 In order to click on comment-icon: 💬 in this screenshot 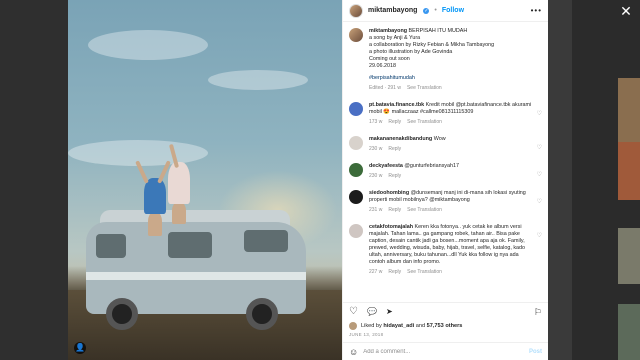, I will do `click(372, 312)`.